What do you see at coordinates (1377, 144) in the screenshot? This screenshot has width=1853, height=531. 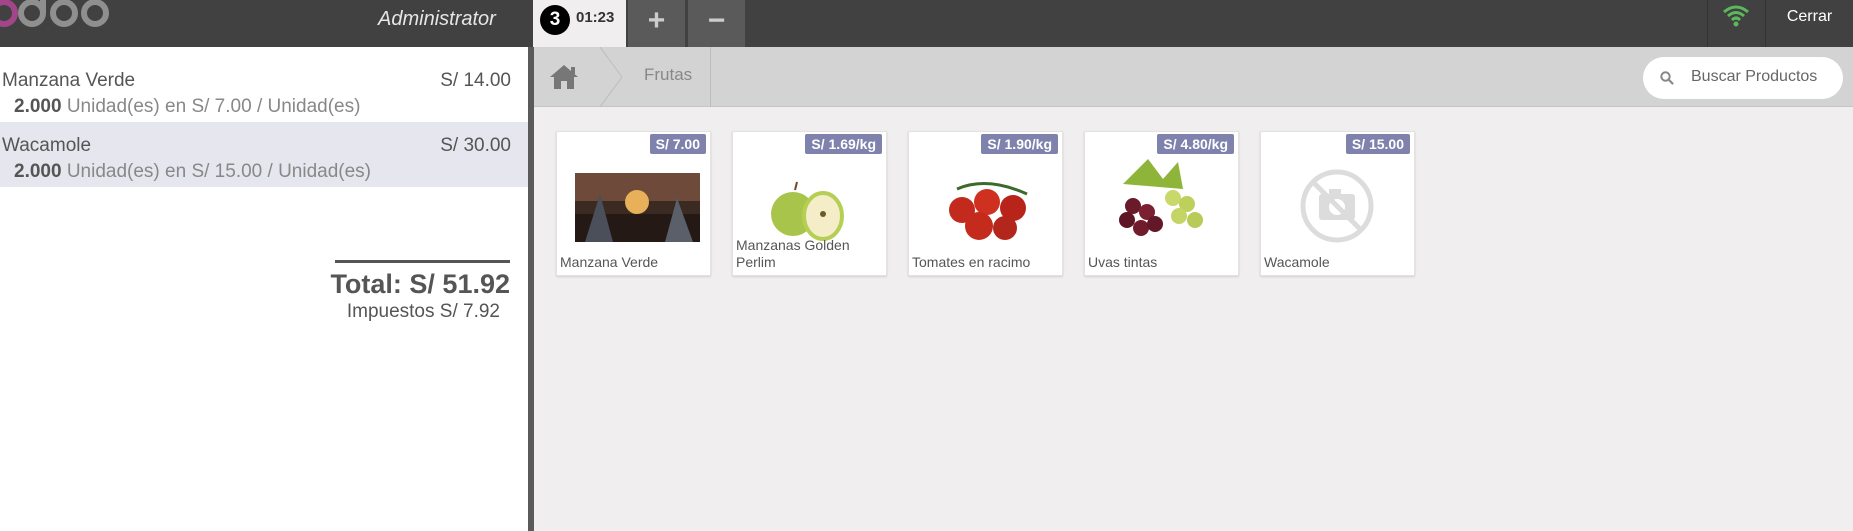 I see `price-tag: S/ 15.00` at bounding box center [1377, 144].